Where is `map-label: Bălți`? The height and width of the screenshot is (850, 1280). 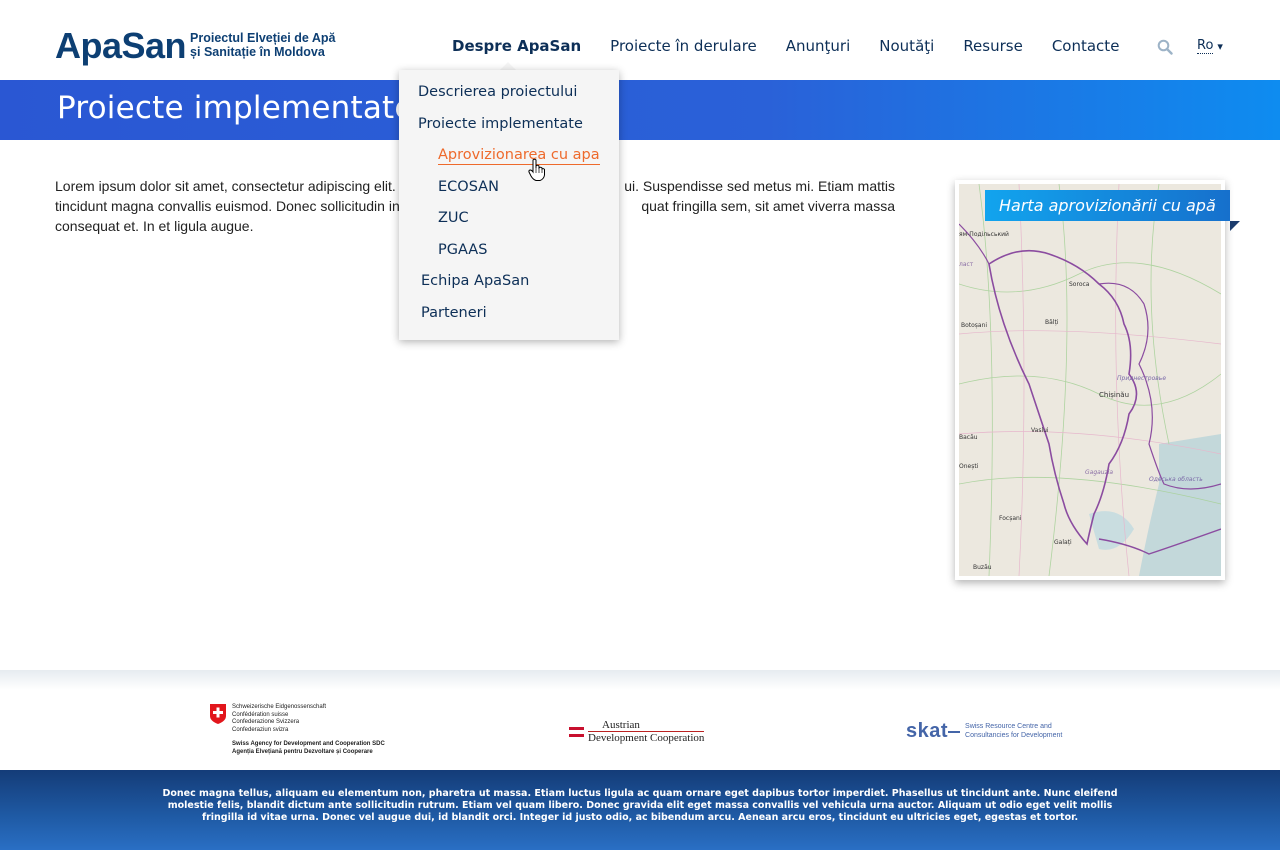 map-label: Bălți is located at coordinates (1052, 322).